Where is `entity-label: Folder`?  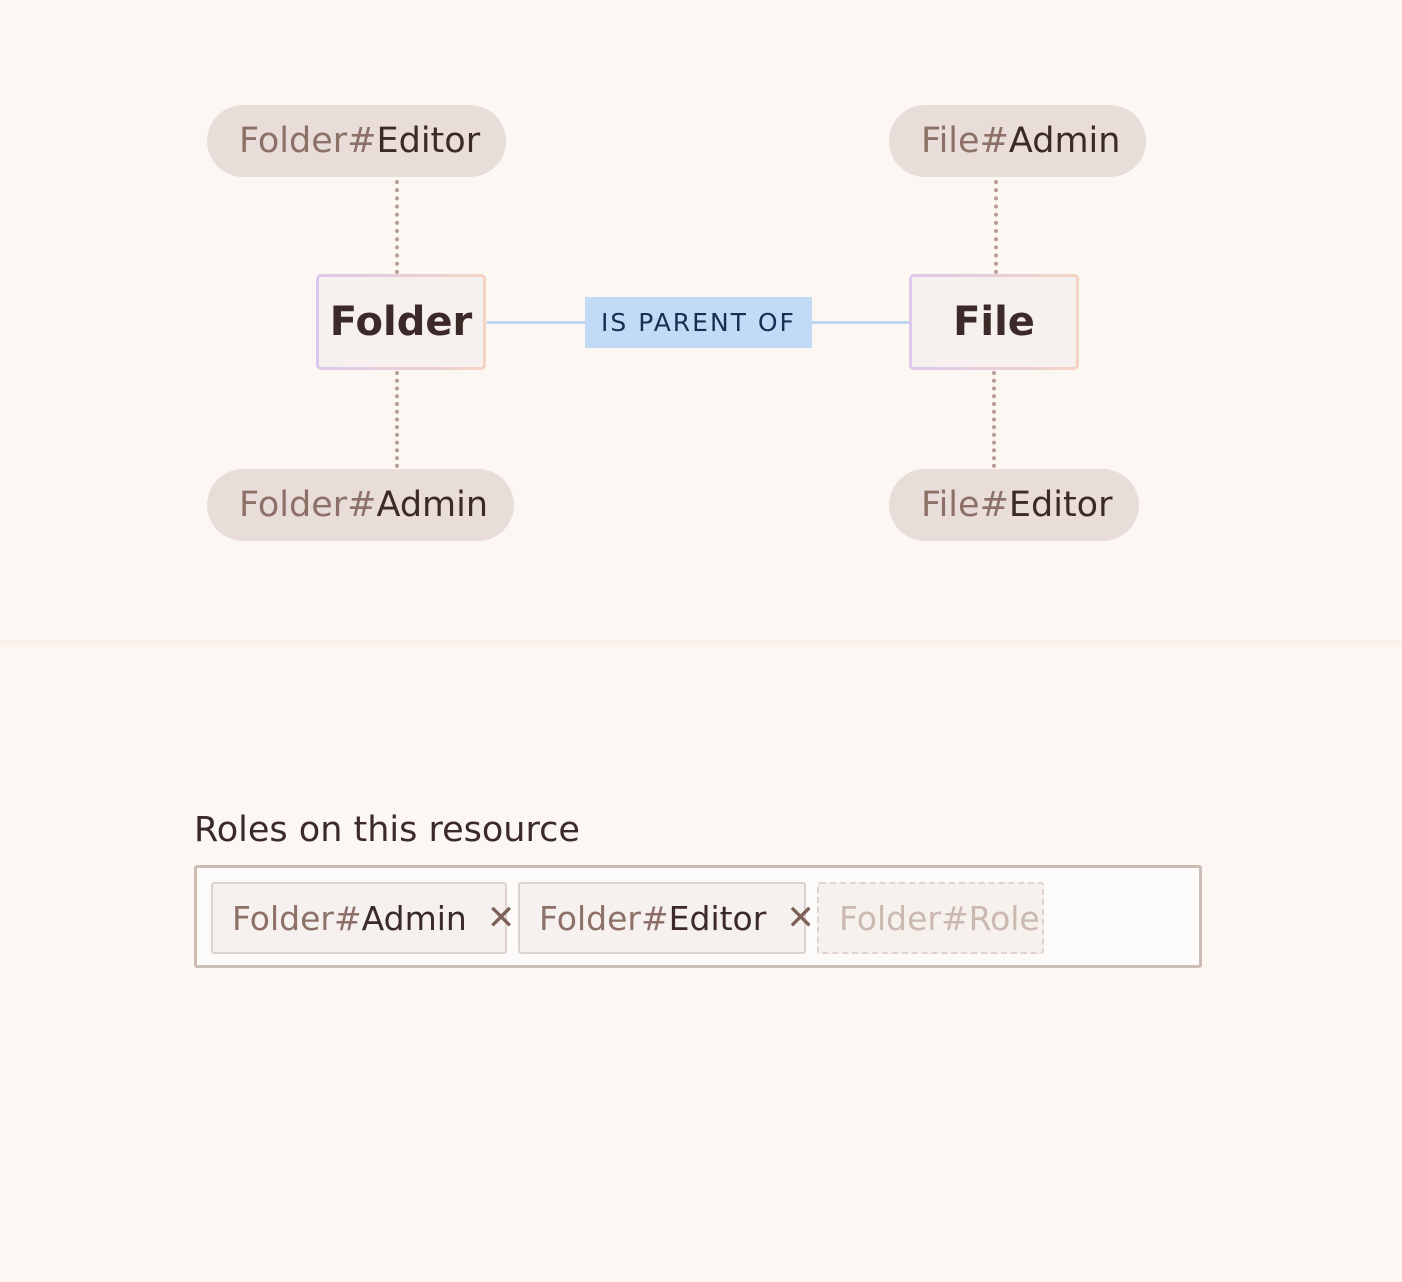 entity-label: Folder is located at coordinates (401, 322).